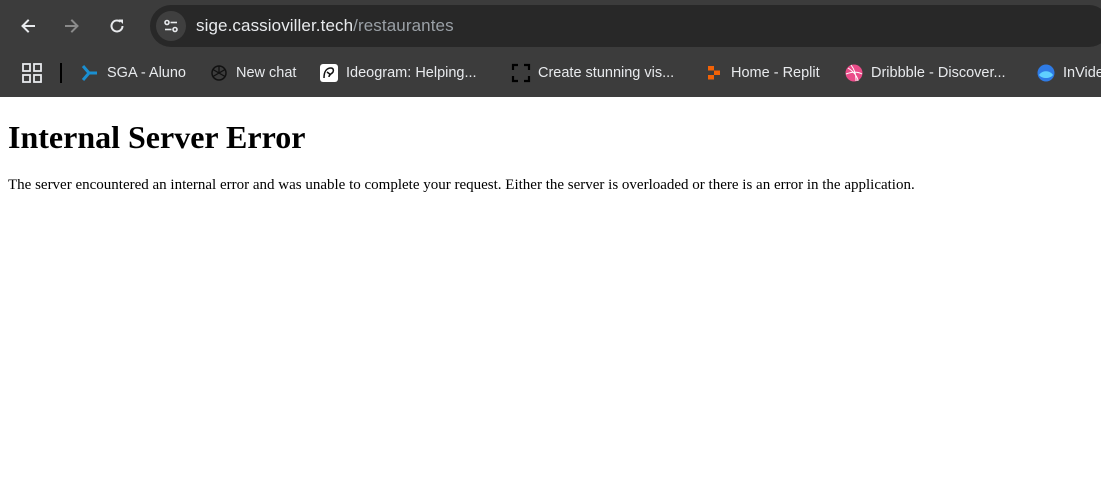  I want to click on bookmark-replit: Home - Replit, so click(762, 73).